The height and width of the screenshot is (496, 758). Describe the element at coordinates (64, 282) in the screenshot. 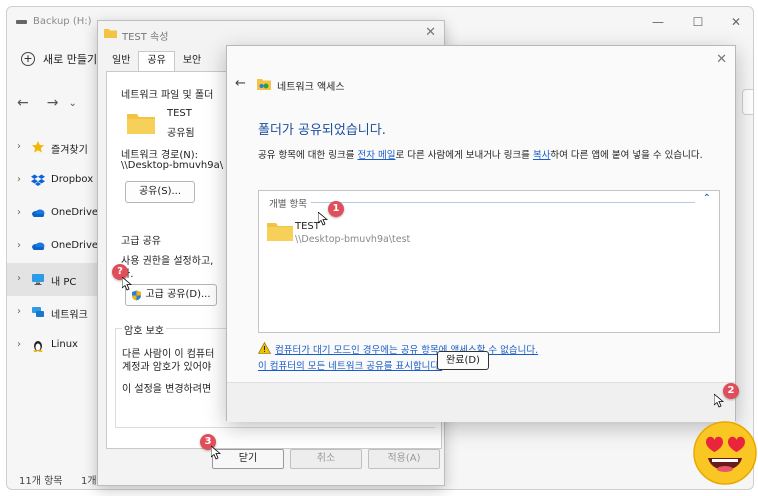

I see `sidebar-item-label: 내 PC` at that location.